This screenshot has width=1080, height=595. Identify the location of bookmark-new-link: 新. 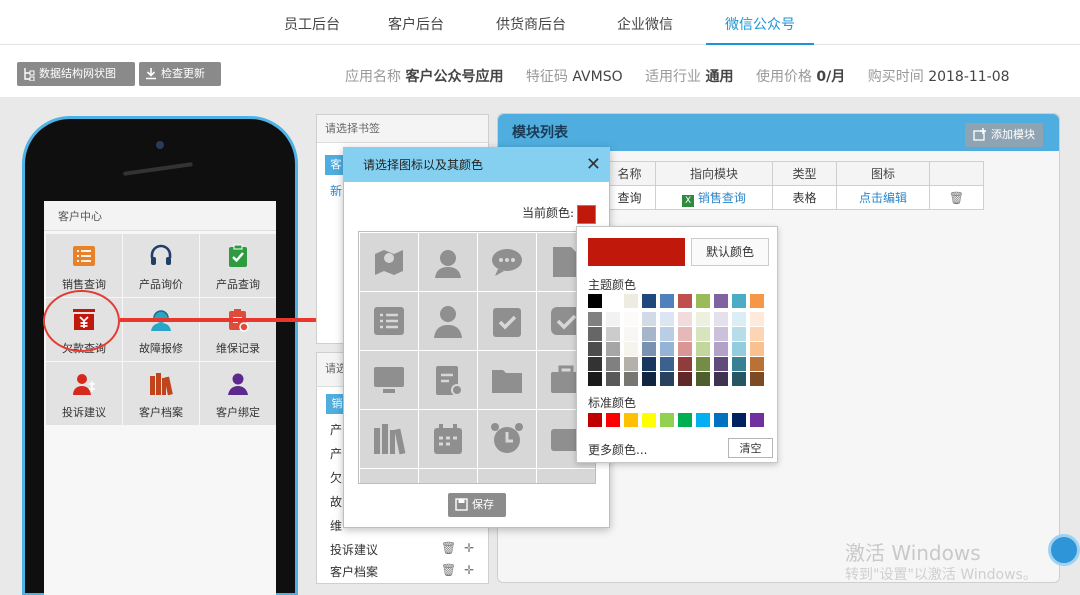
(336, 190).